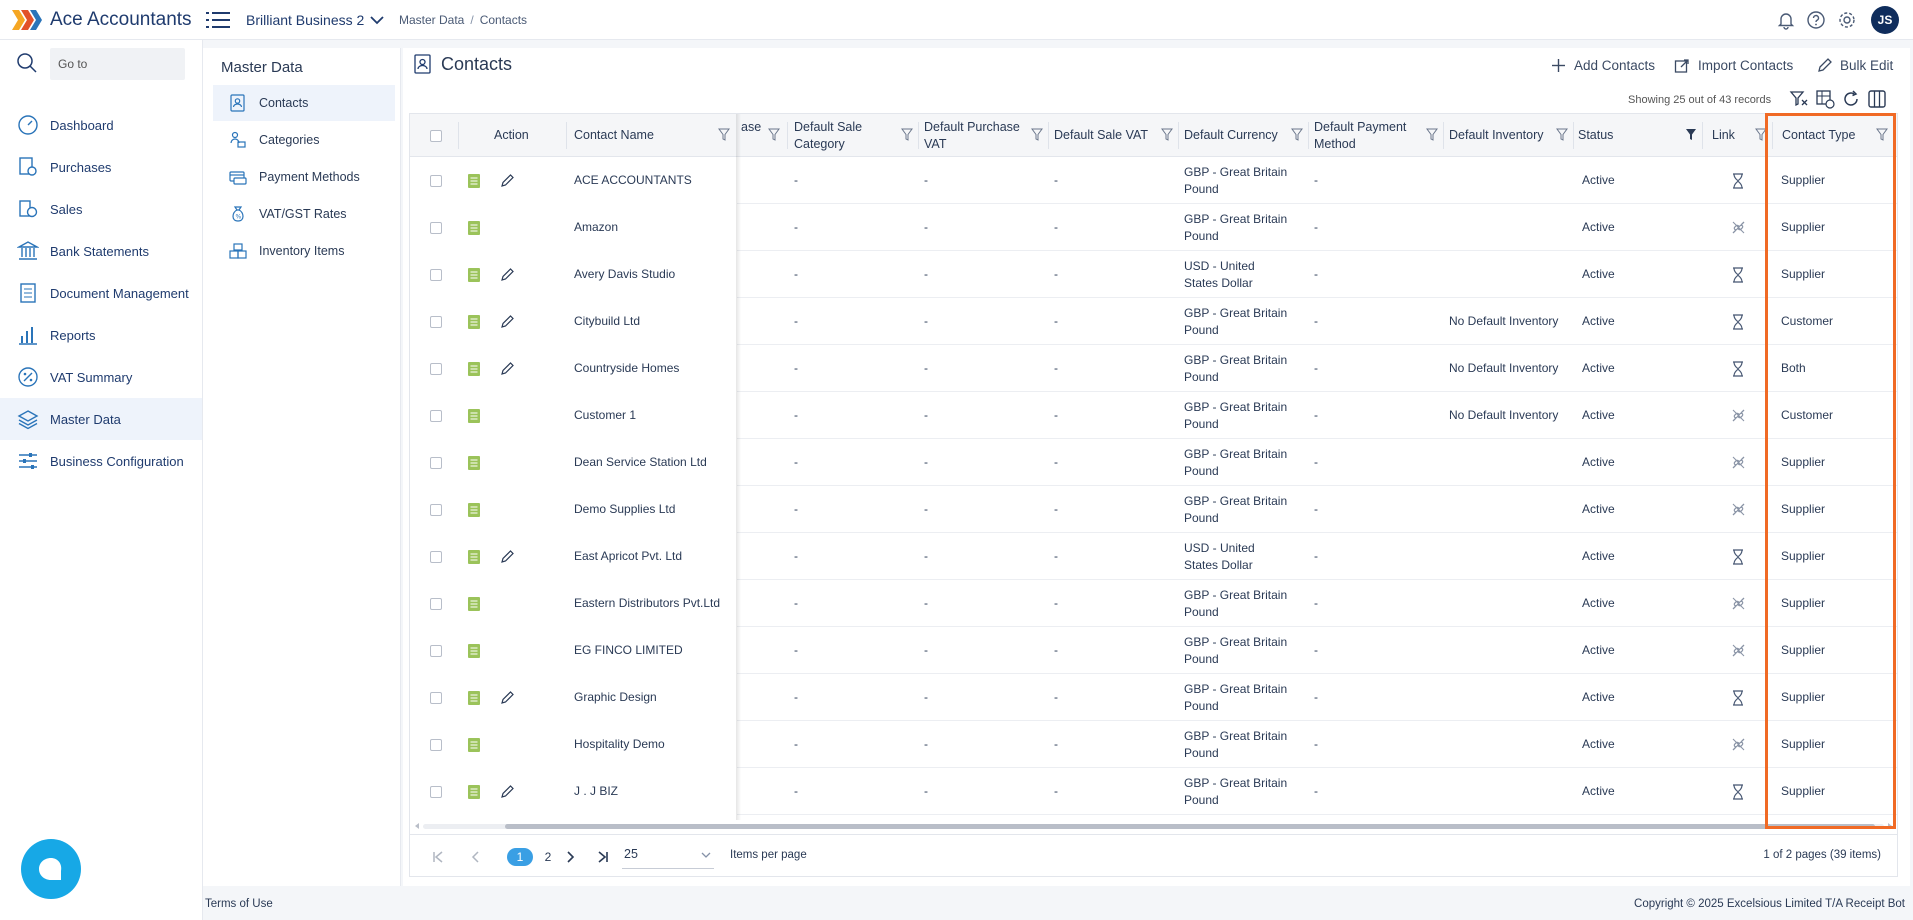  What do you see at coordinates (655, 556) in the screenshot?
I see `contact-name-cell: East Apricot Pvt. Ltd` at bounding box center [655, 556].